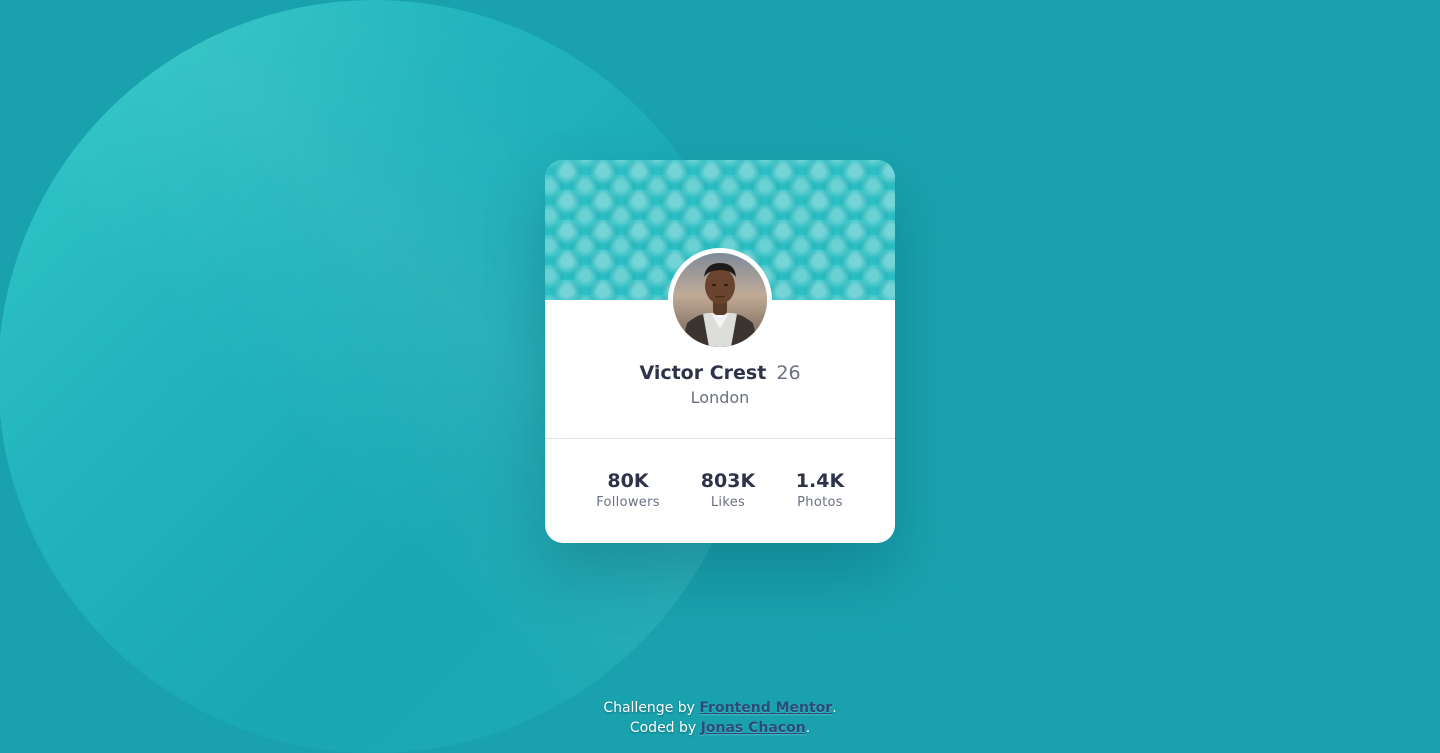 This screenshot has width=1440, height=753. I want to click on stat-value: 80K, so click(628, 481).